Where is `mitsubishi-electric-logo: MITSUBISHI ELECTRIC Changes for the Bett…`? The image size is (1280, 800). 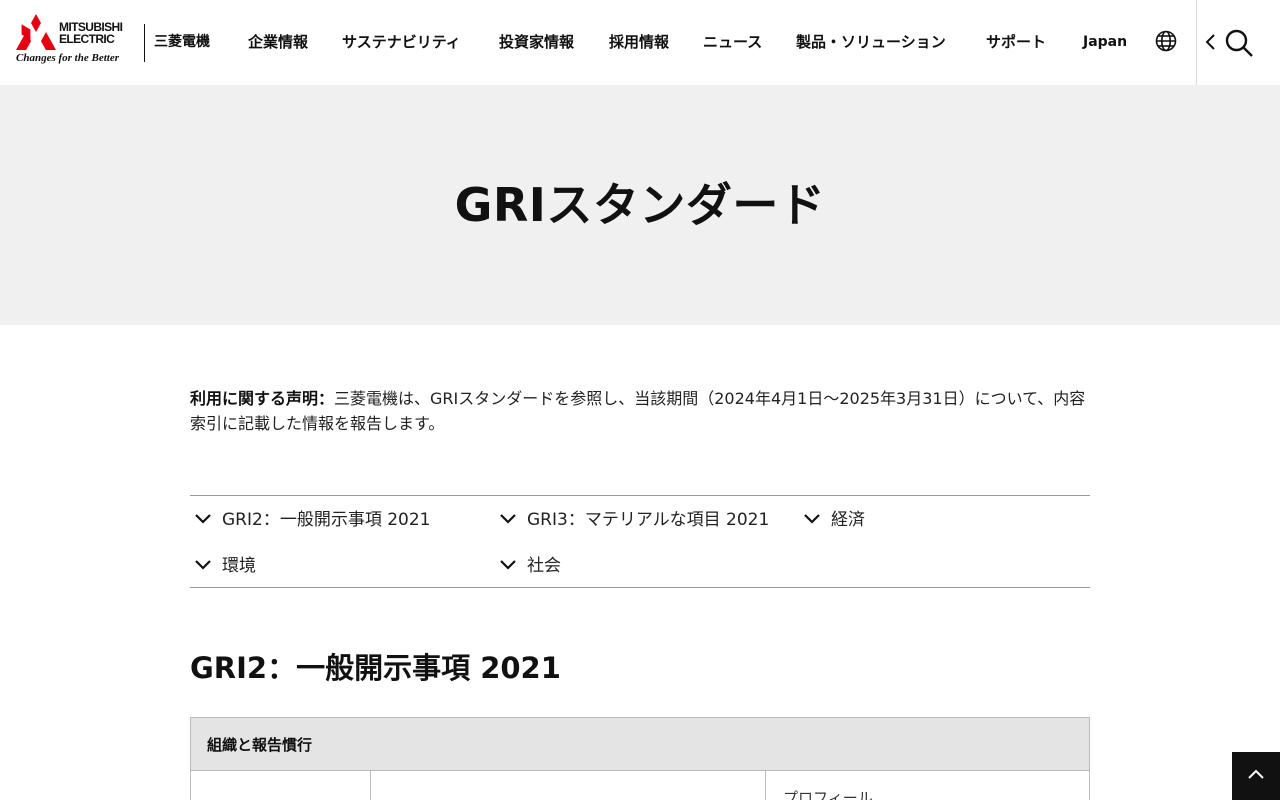
mitsubishi-electric-logo: MITSUBISHI ELECTRIC Changes for the Bett… is located at coordinates (80, 40).